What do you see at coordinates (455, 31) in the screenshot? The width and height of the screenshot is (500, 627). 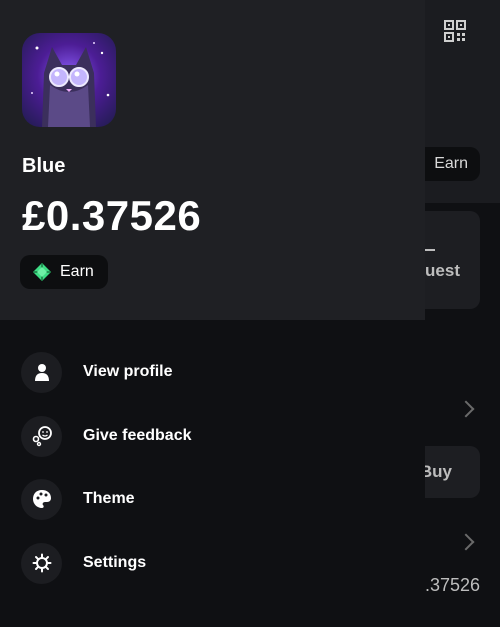 I see `qr-code-icon` at bounding box center [455, 31].